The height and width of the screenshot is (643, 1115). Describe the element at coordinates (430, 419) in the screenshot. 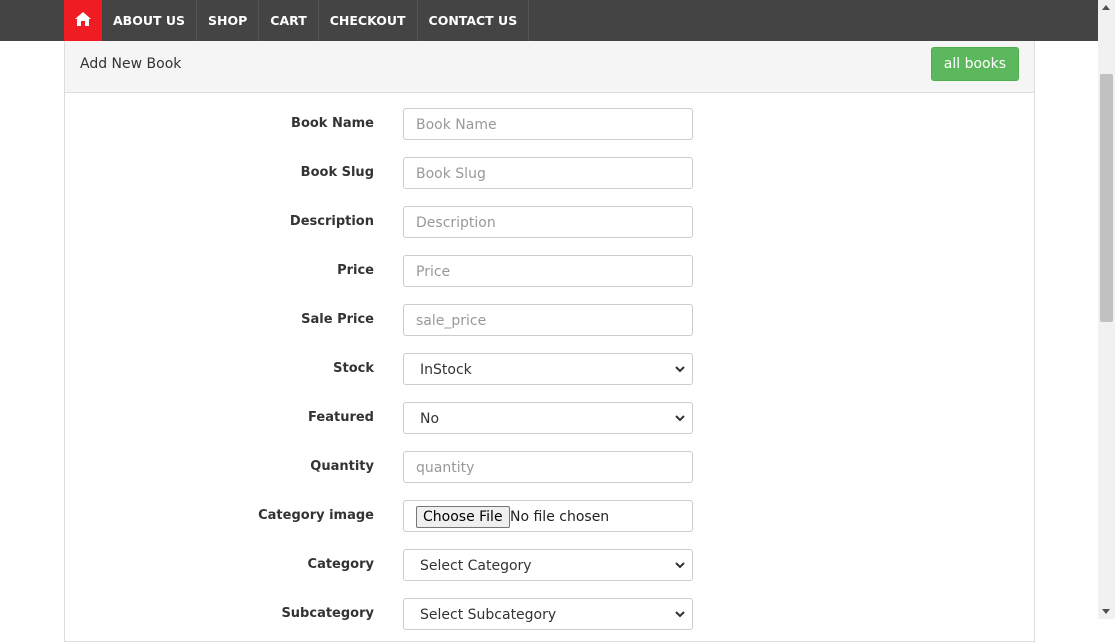

I see `featured-value: No` at that location.